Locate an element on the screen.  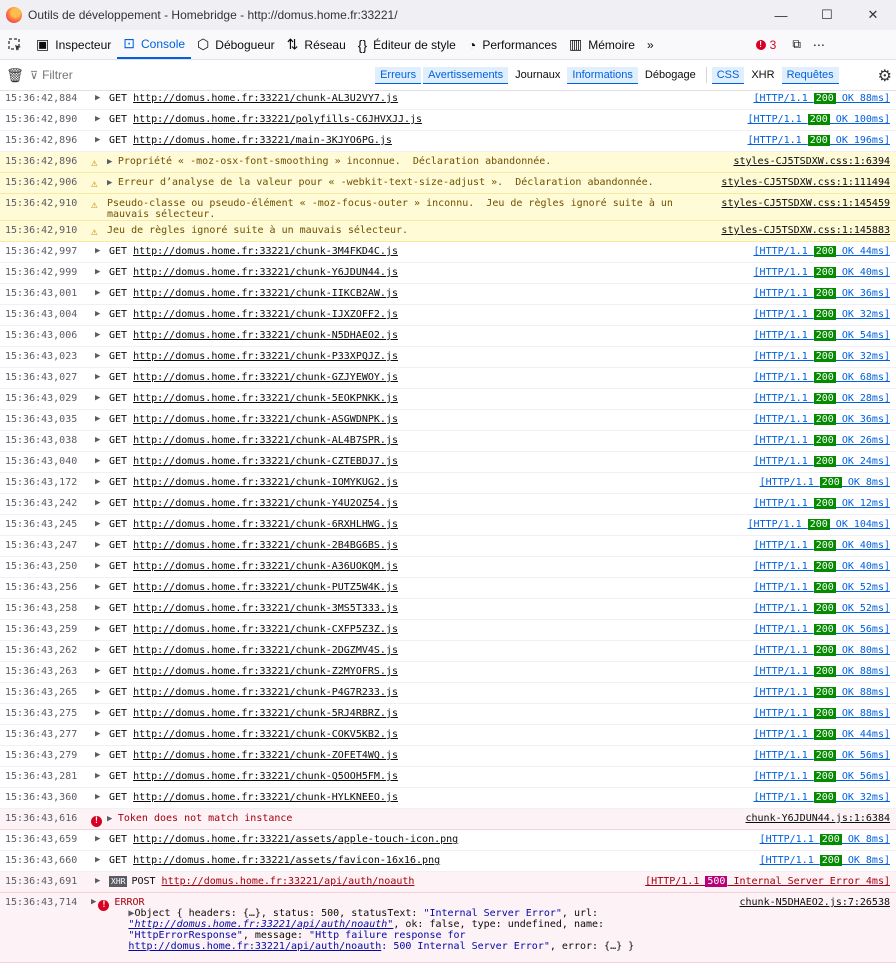
filter-xhr-button: XHR is located at coordinates (762, 75).